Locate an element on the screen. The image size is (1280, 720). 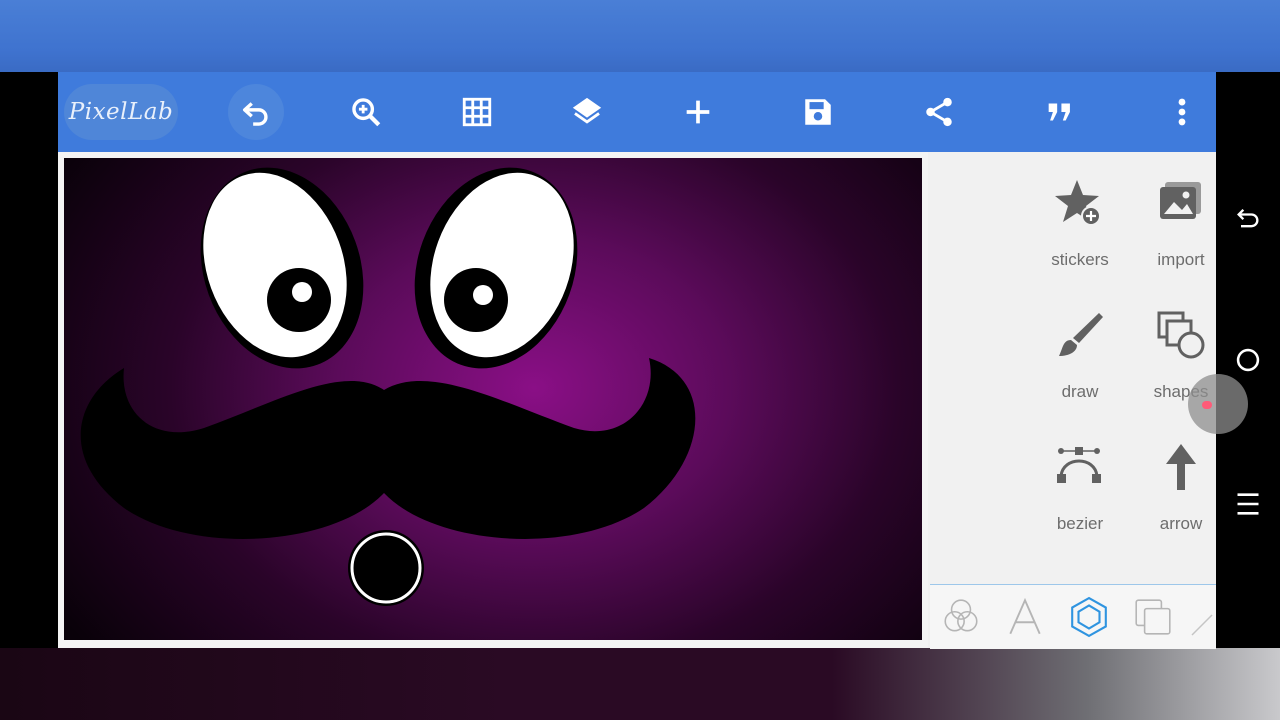
bezier-curve-icon is located at coordinates (1079, 465).